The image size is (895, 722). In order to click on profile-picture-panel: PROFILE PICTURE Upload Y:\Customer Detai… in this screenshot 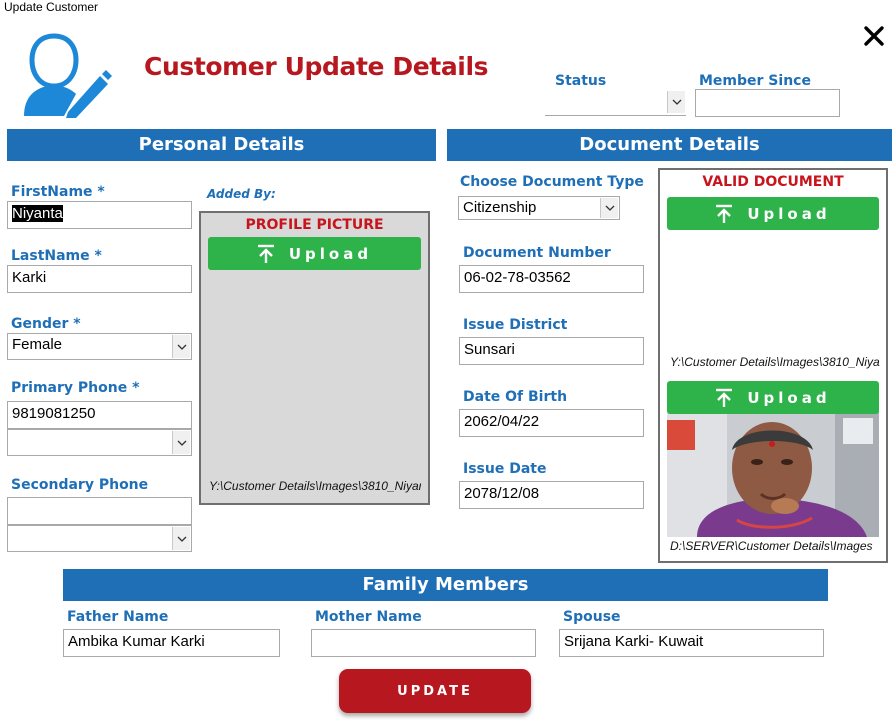, I will do `click(314, 358)`.